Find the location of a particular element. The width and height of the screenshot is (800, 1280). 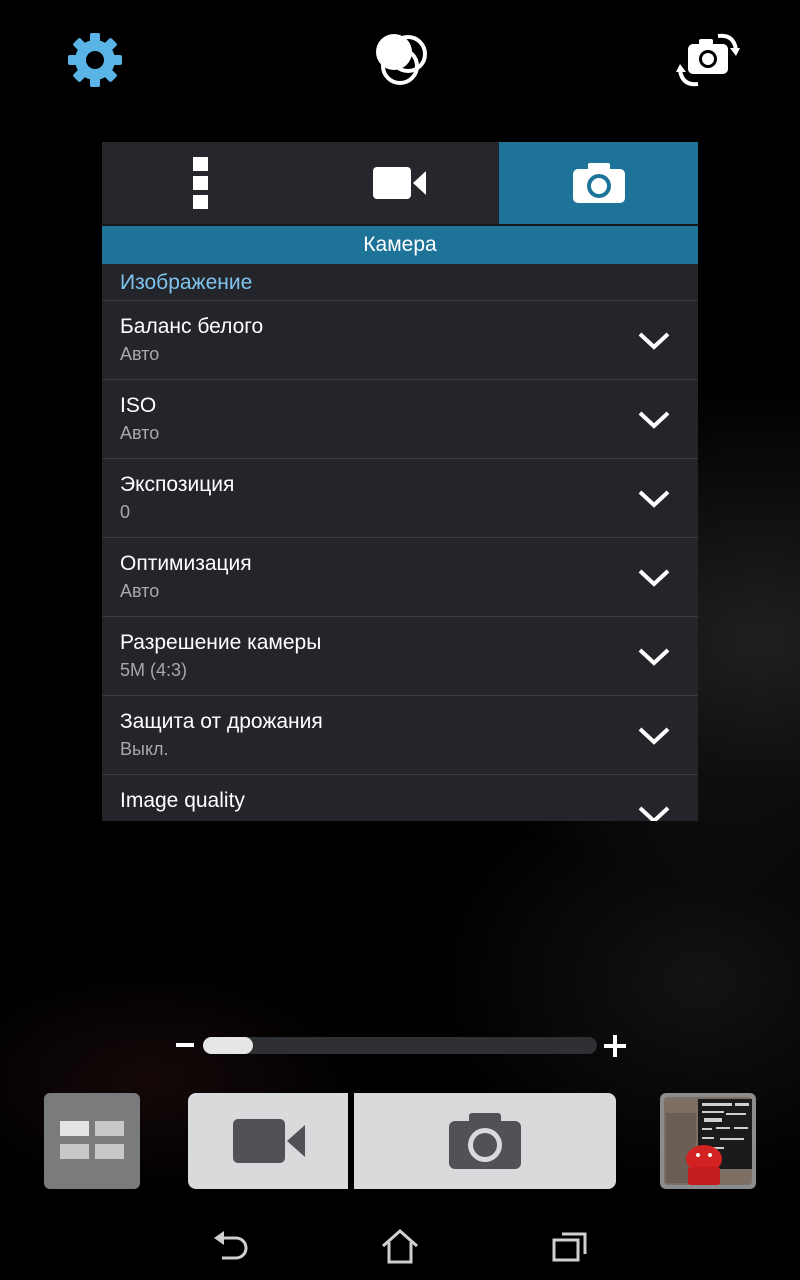

color-effects-icon is located at coordinates (400, 60).